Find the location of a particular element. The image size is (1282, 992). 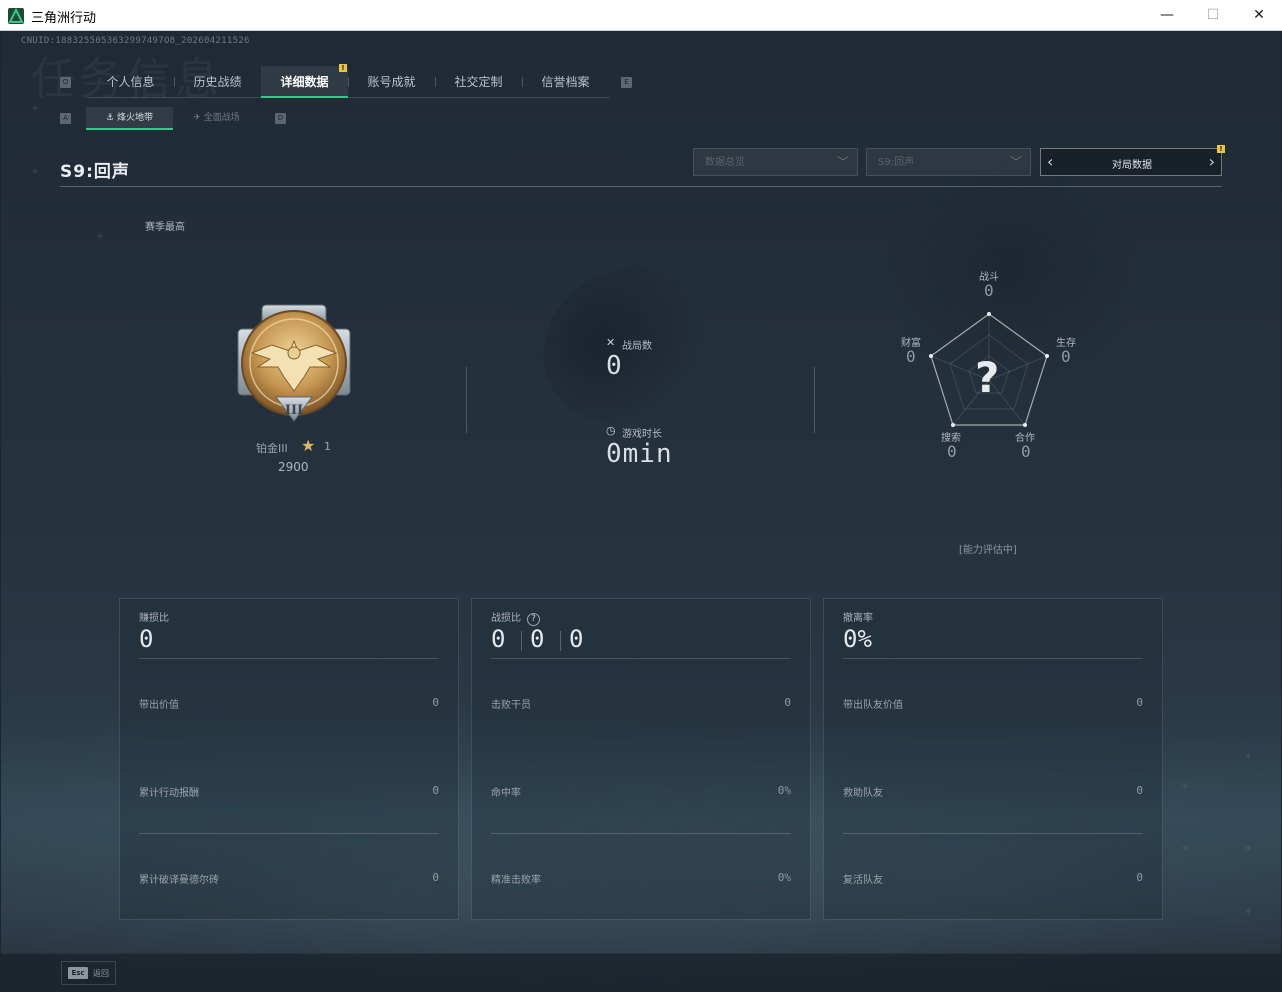

panel-title: 赚损比 is located at coordinates (154, 618).